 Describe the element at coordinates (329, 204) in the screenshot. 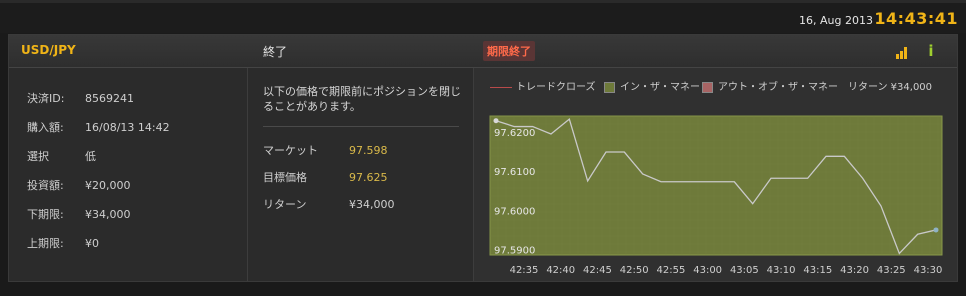

I see `return-row: リターン ¥34,000` at that location.